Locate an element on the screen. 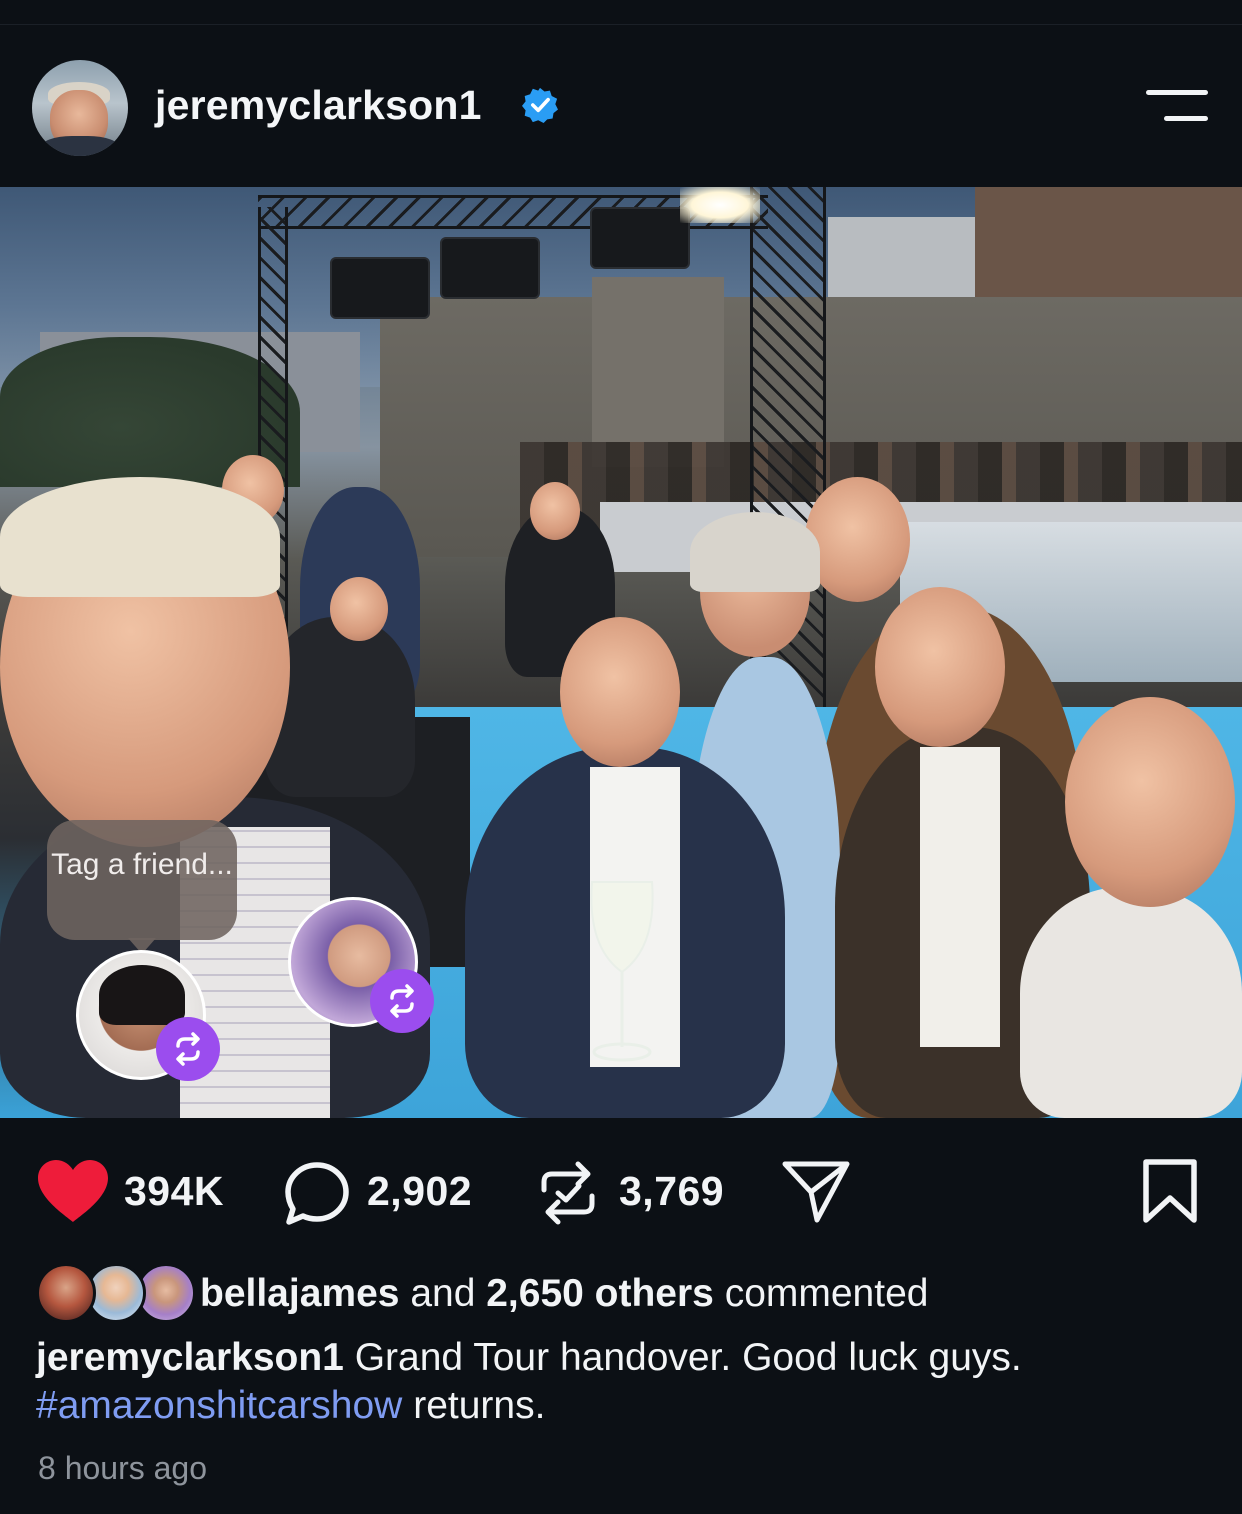 This screenshot has width=1242, height=1514. profile-avatar is located at coordinates (80, 108).